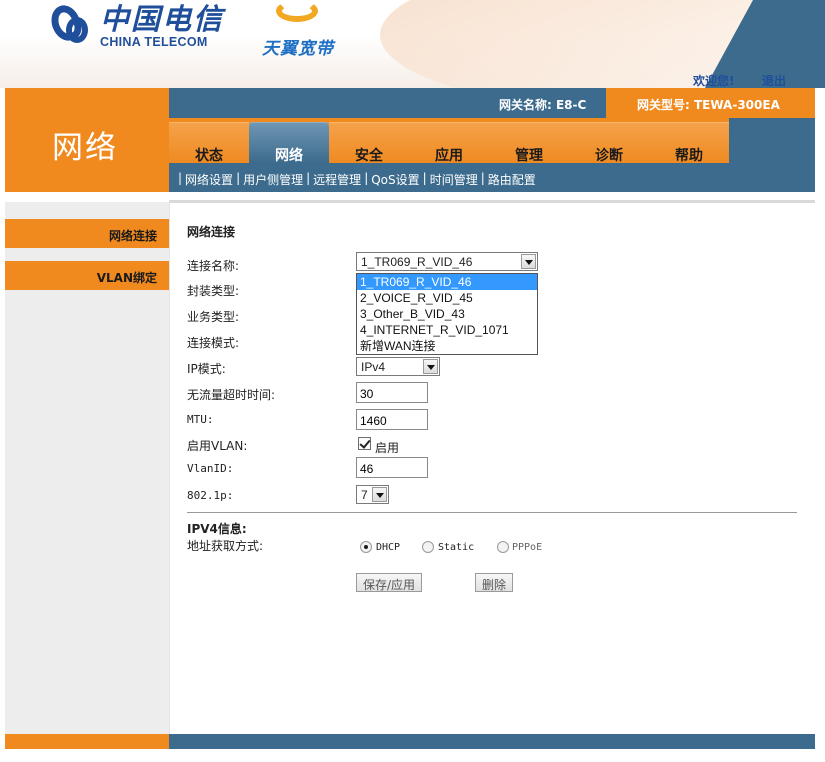 This screenshot has height=762, width=825. Describe the element at coordinates (714, 81) in the screenshot. I see `welcome-text: 欢迎您!` at that location.